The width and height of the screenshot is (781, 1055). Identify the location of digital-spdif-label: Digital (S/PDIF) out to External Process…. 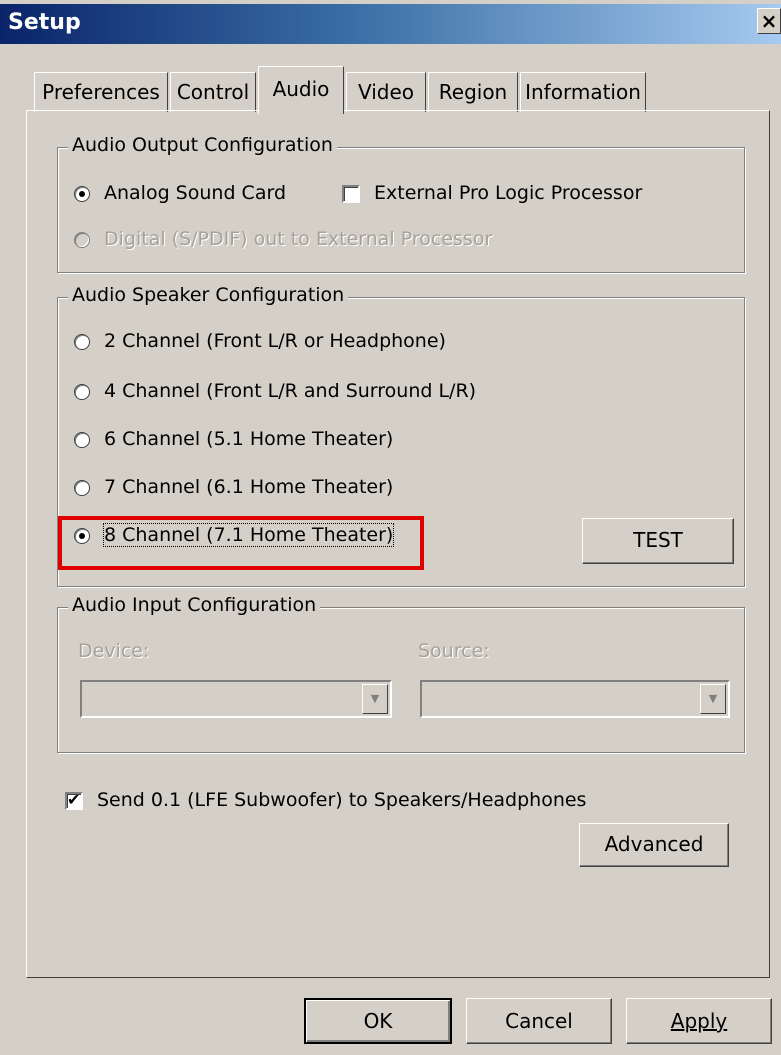
(298, 239).